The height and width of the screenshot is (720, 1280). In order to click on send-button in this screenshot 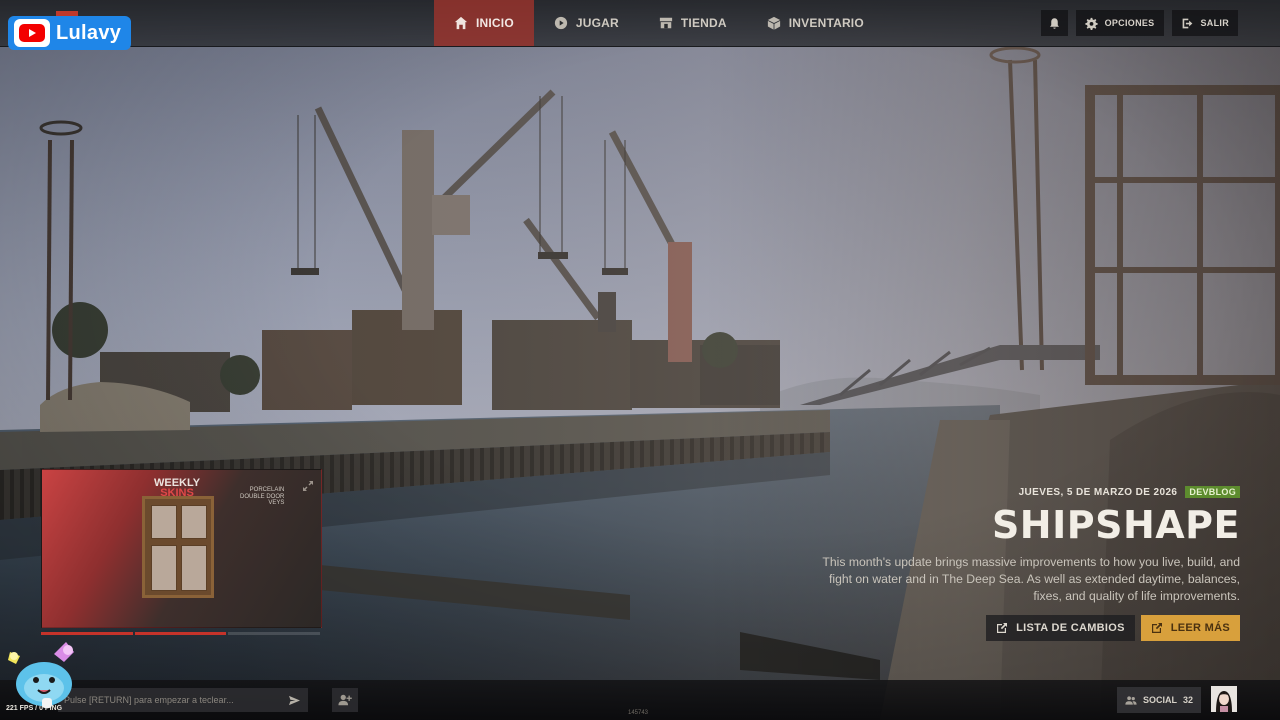, I will do `click(294, 700)`.